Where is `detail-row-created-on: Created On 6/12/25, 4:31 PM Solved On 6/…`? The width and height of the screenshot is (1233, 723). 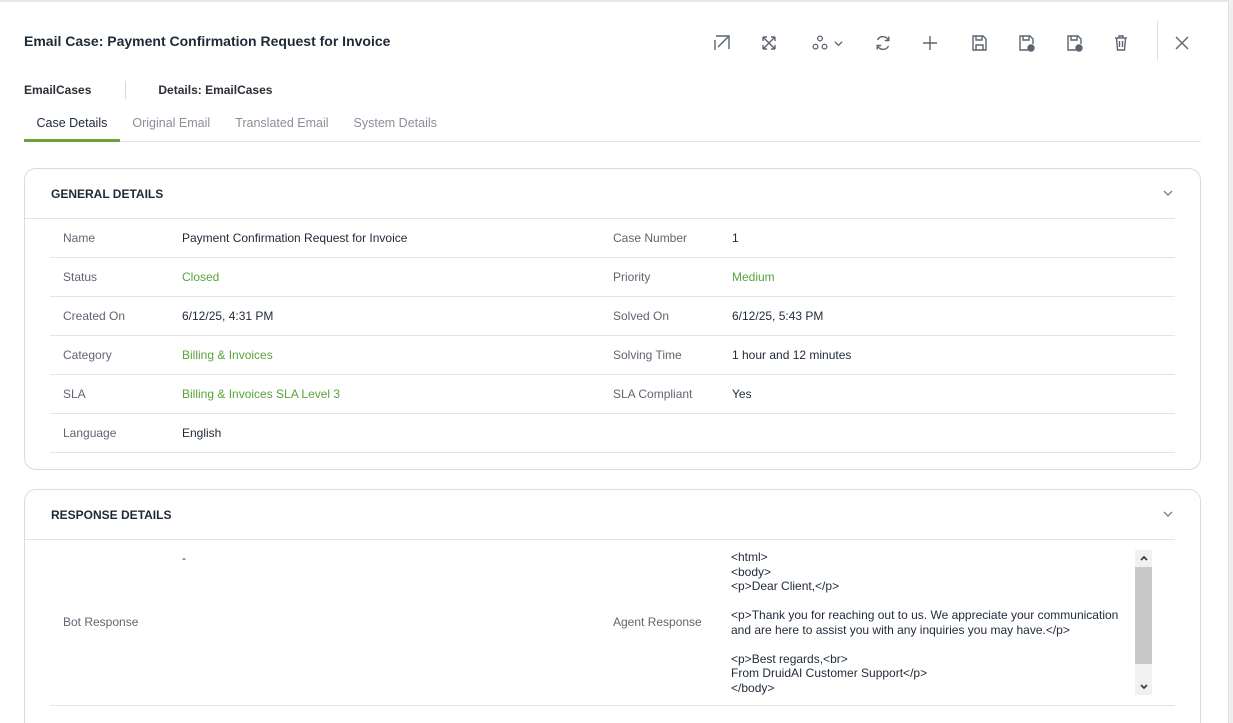 detail-row-created-on: Created On 6/12/25, 4:31 PM Solved On 6/… is located at coordinates (612, 316).